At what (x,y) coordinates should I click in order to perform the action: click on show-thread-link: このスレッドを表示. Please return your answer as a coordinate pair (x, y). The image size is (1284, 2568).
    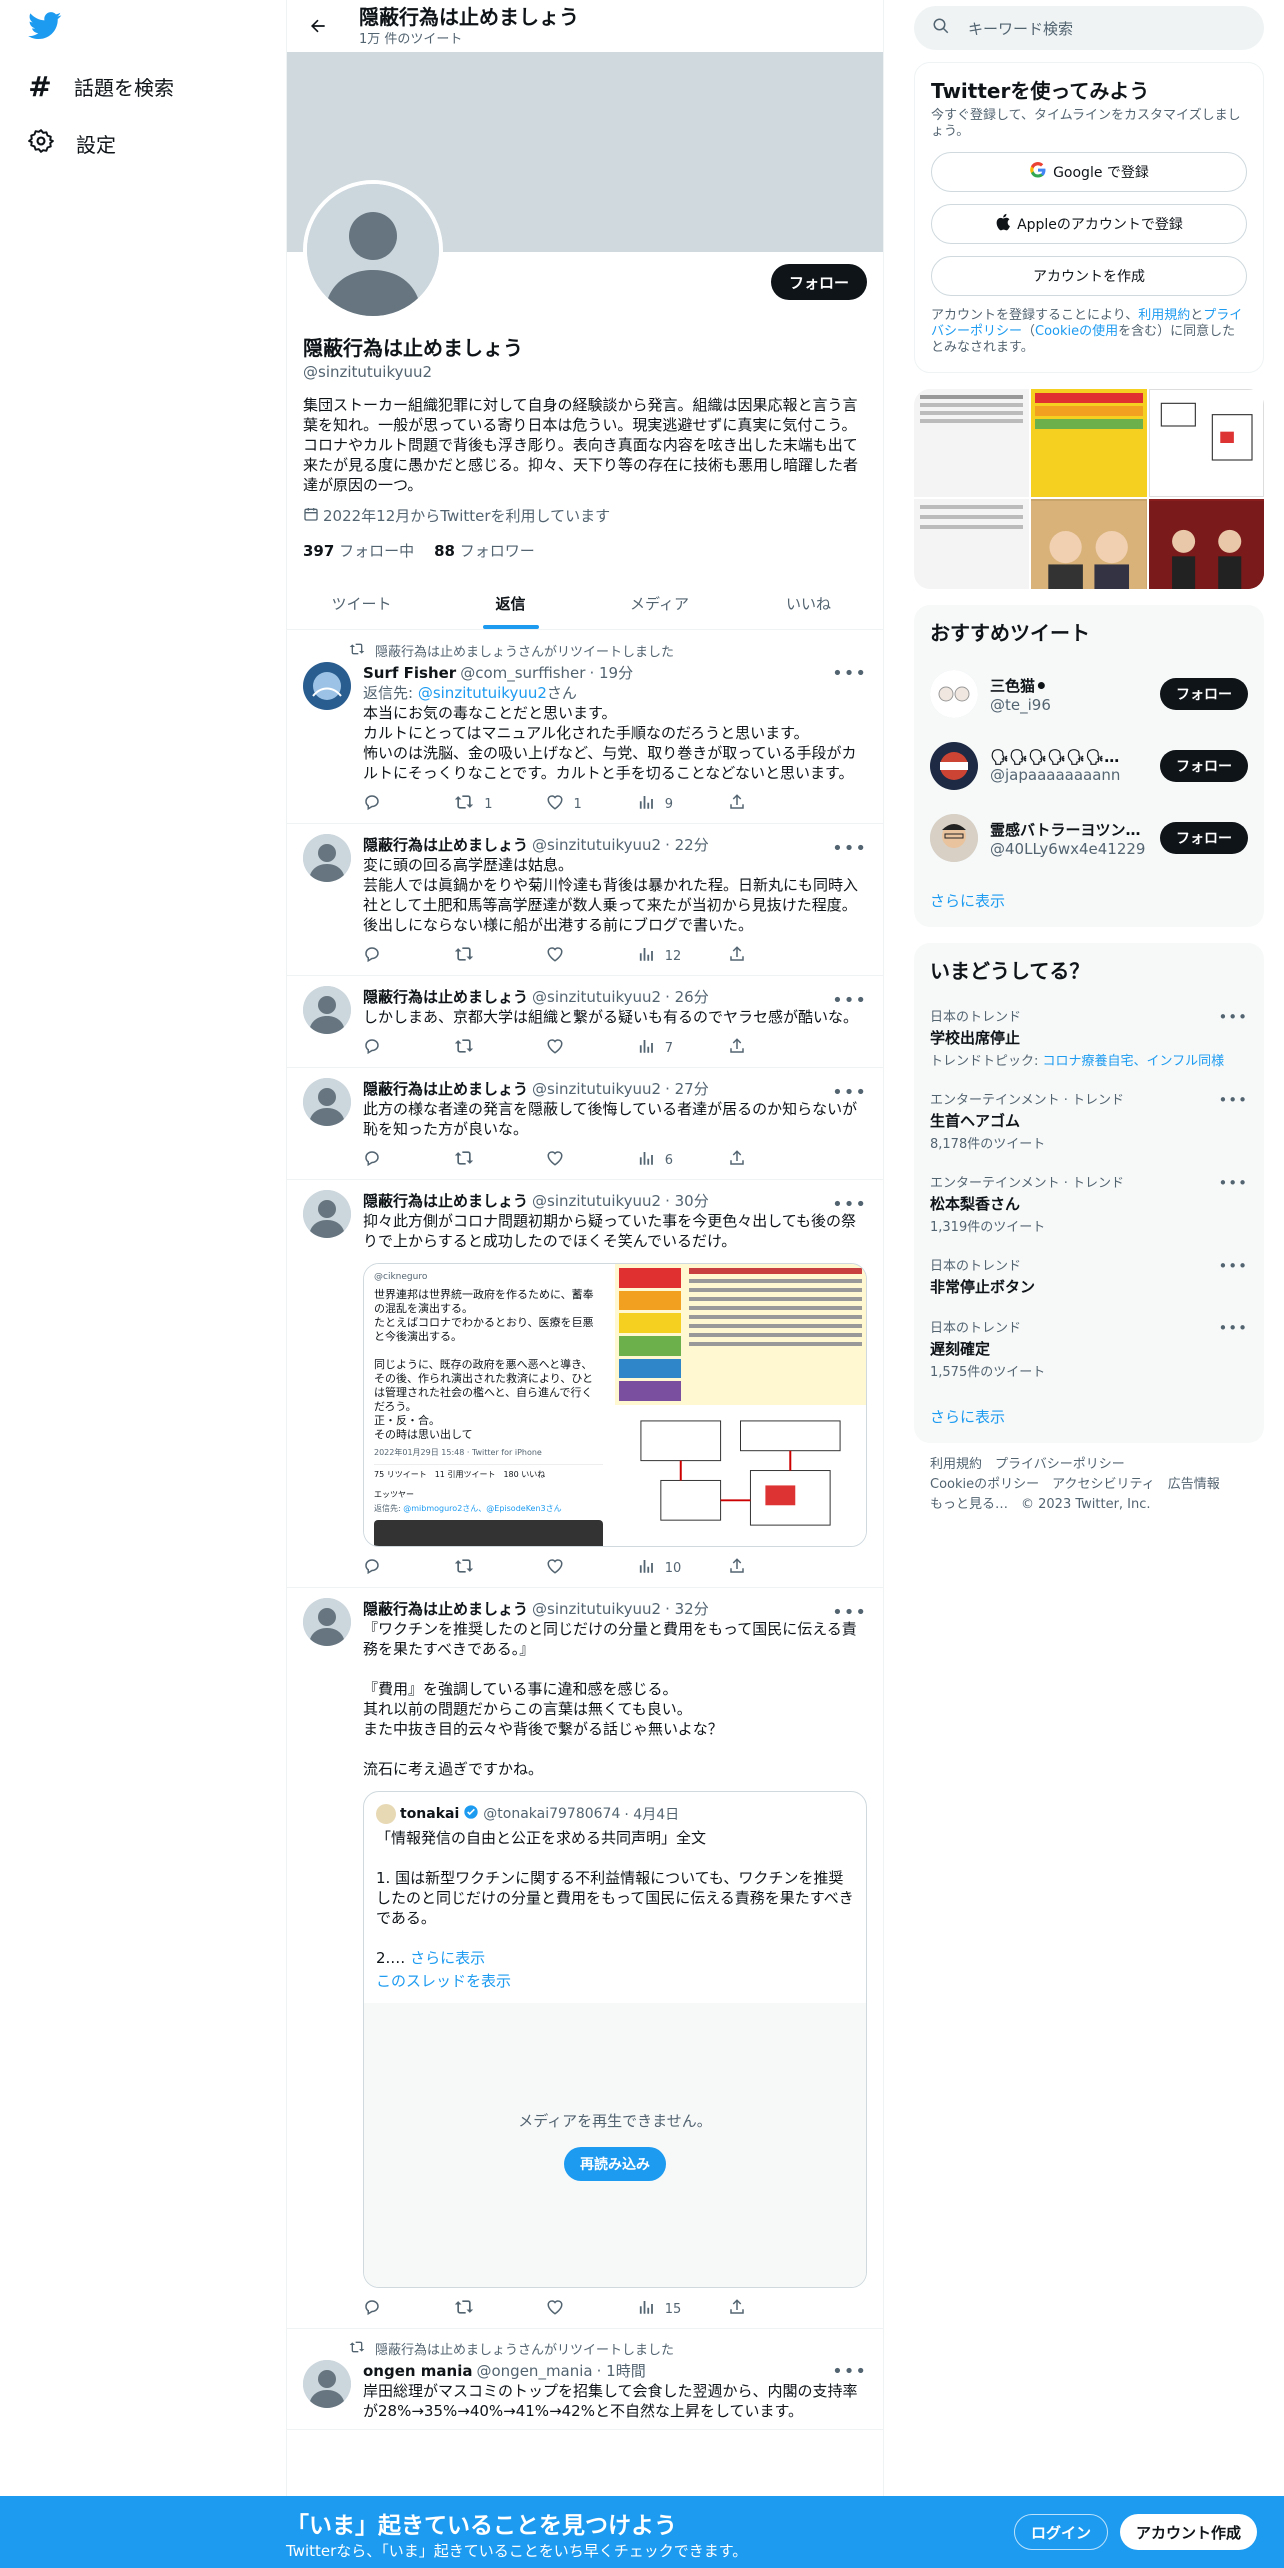
    Looking at the image, I should click on (615, 1980).